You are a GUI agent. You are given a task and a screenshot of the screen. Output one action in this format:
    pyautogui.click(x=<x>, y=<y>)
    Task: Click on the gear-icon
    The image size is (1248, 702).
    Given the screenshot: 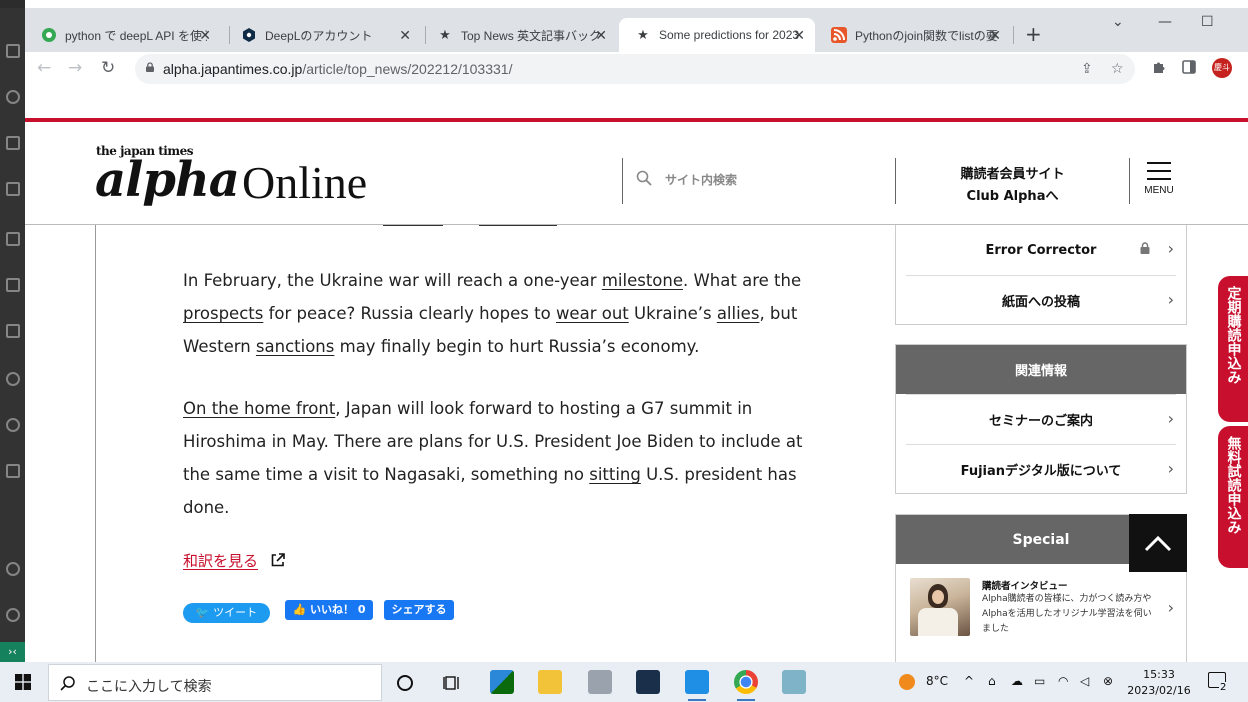 What is the action you would take?
    pyautogui.click(x=13, y=615)
    